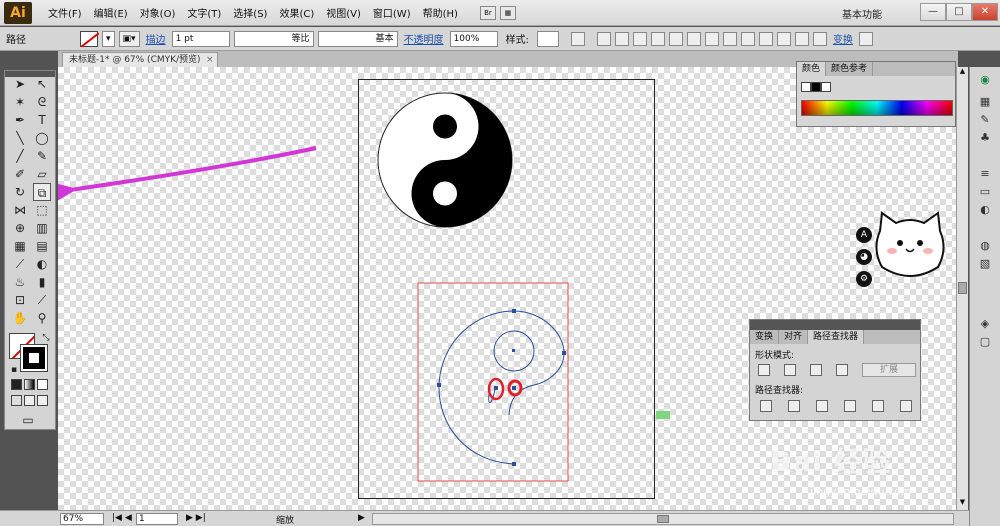 Image resolution: width=1000 pixels, height=526 pixels. I want to click on menu-type: 文字(T), so click(204, 12).